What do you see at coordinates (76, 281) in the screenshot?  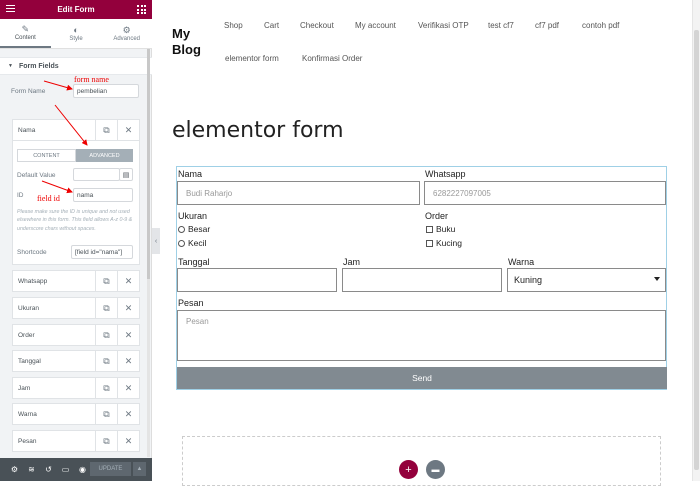 I see `field-row-whatsapp: Whatsapp ⧉ ✕` at bounding box center [76, 281].